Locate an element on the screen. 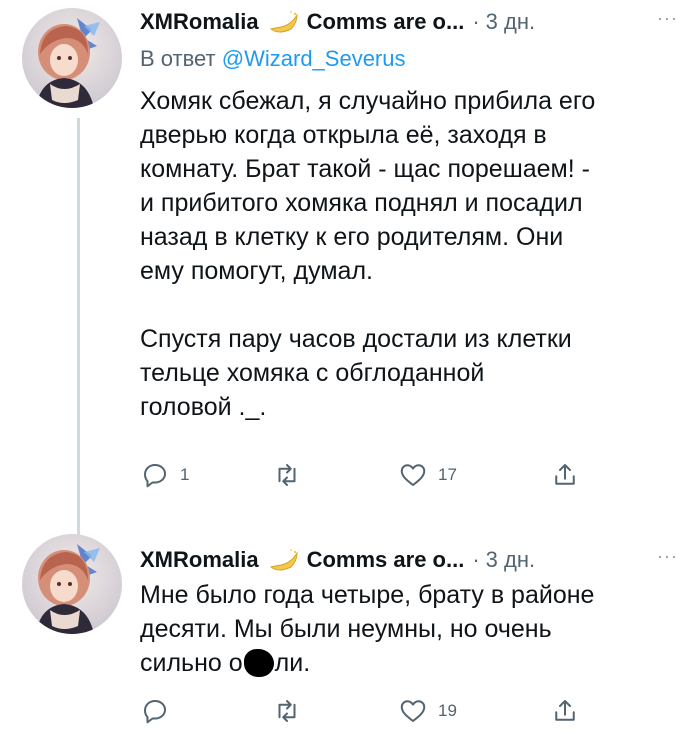 This screenshot has height=734, width=700. like-count: 19 is located at coordinates (447, 710).